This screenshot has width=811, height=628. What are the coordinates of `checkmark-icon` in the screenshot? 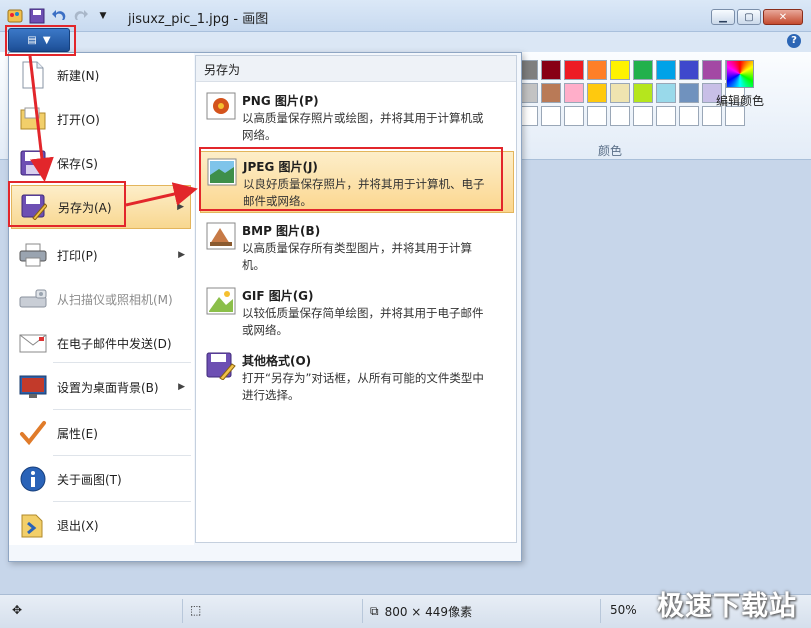 It's located at (33, 433).